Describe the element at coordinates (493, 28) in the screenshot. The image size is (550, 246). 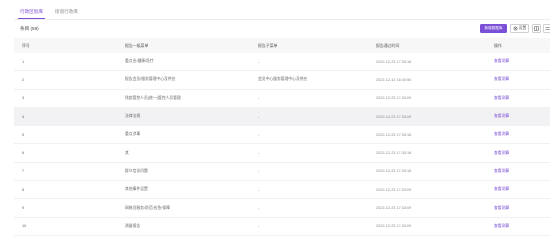
I see `add-database-button: 新增数据库` at that location.